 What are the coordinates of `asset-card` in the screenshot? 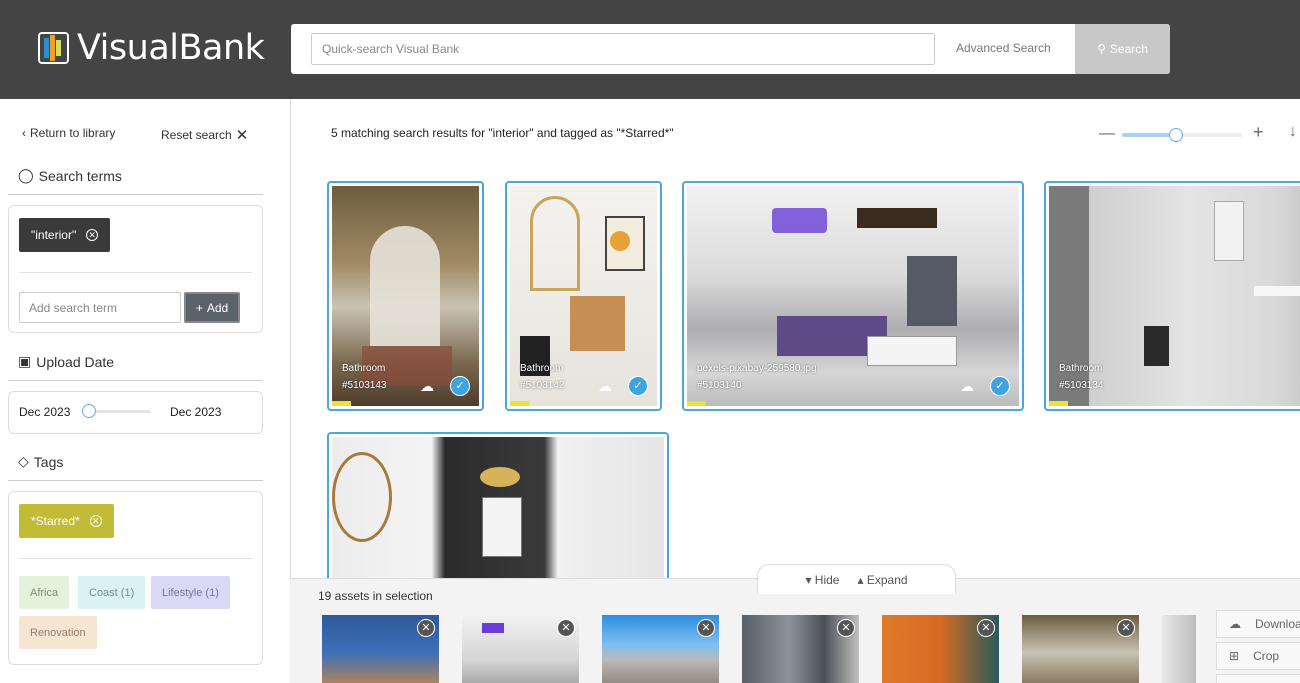 It's located at (498, 505).